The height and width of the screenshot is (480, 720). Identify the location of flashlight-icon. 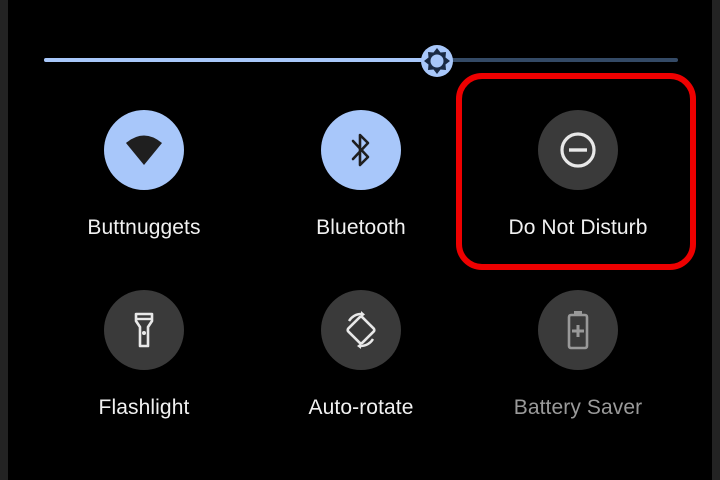
(144, 330).